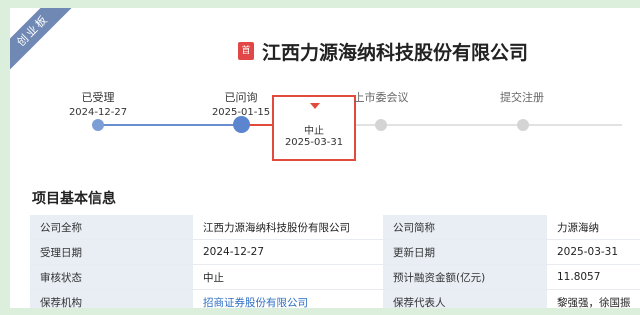 This screenshot has width=640, height=315. I want to click on halt-label: 中止, so click(314, 131).